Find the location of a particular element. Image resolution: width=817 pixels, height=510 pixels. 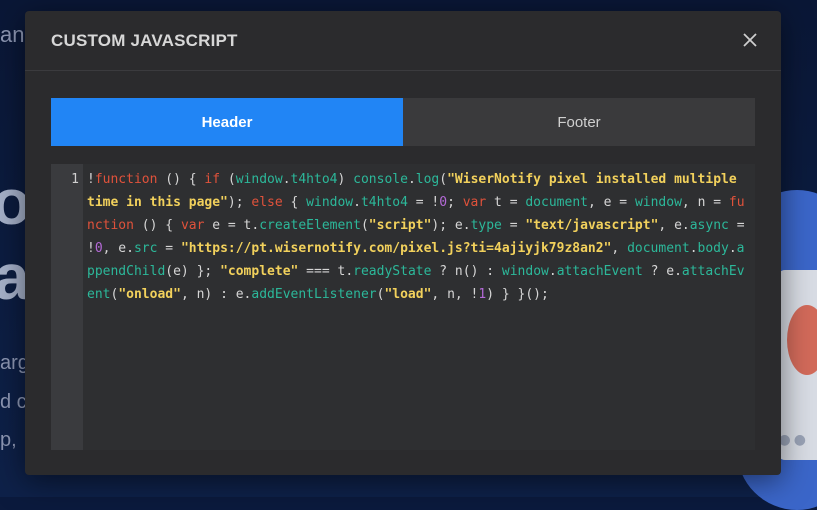

close-icon is located at coordinates (750, 40).